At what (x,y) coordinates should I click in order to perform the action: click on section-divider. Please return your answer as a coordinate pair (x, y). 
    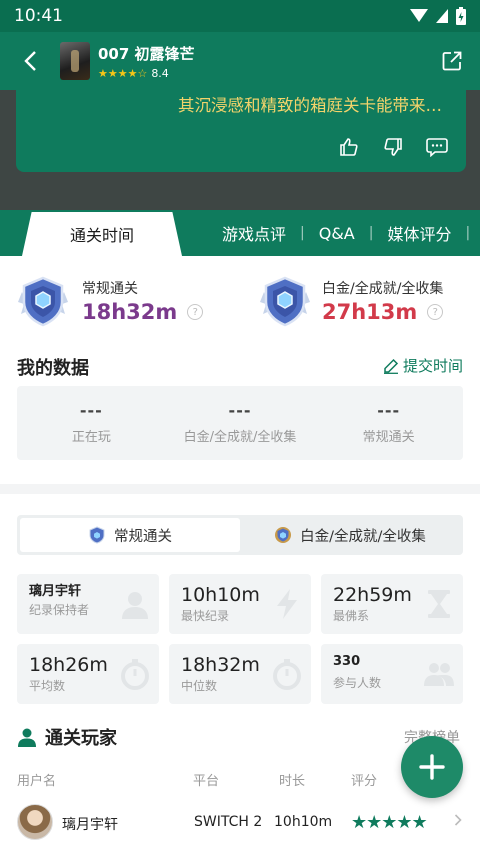
    Looking at the image, I should click on (240, 489).